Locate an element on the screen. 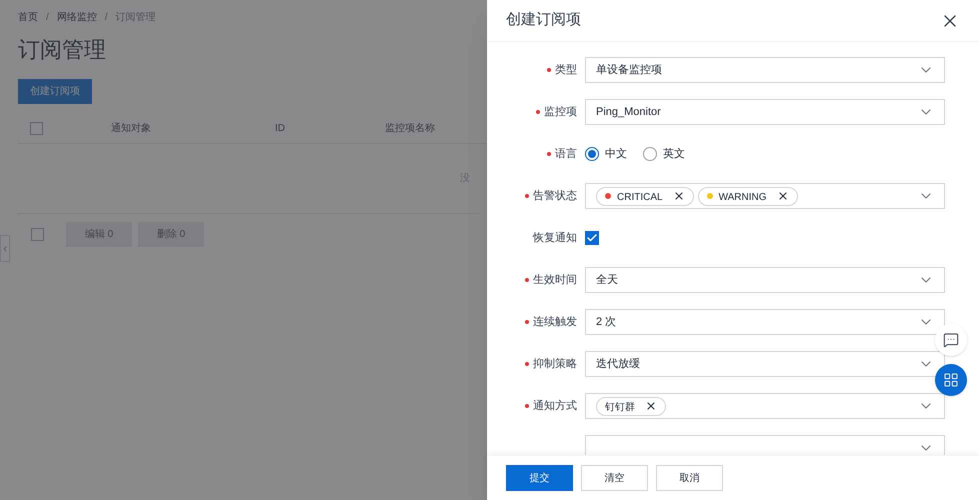 The width and height of the screenshot is (979, 500). column-header: ID is located at coordinates (280, 129).